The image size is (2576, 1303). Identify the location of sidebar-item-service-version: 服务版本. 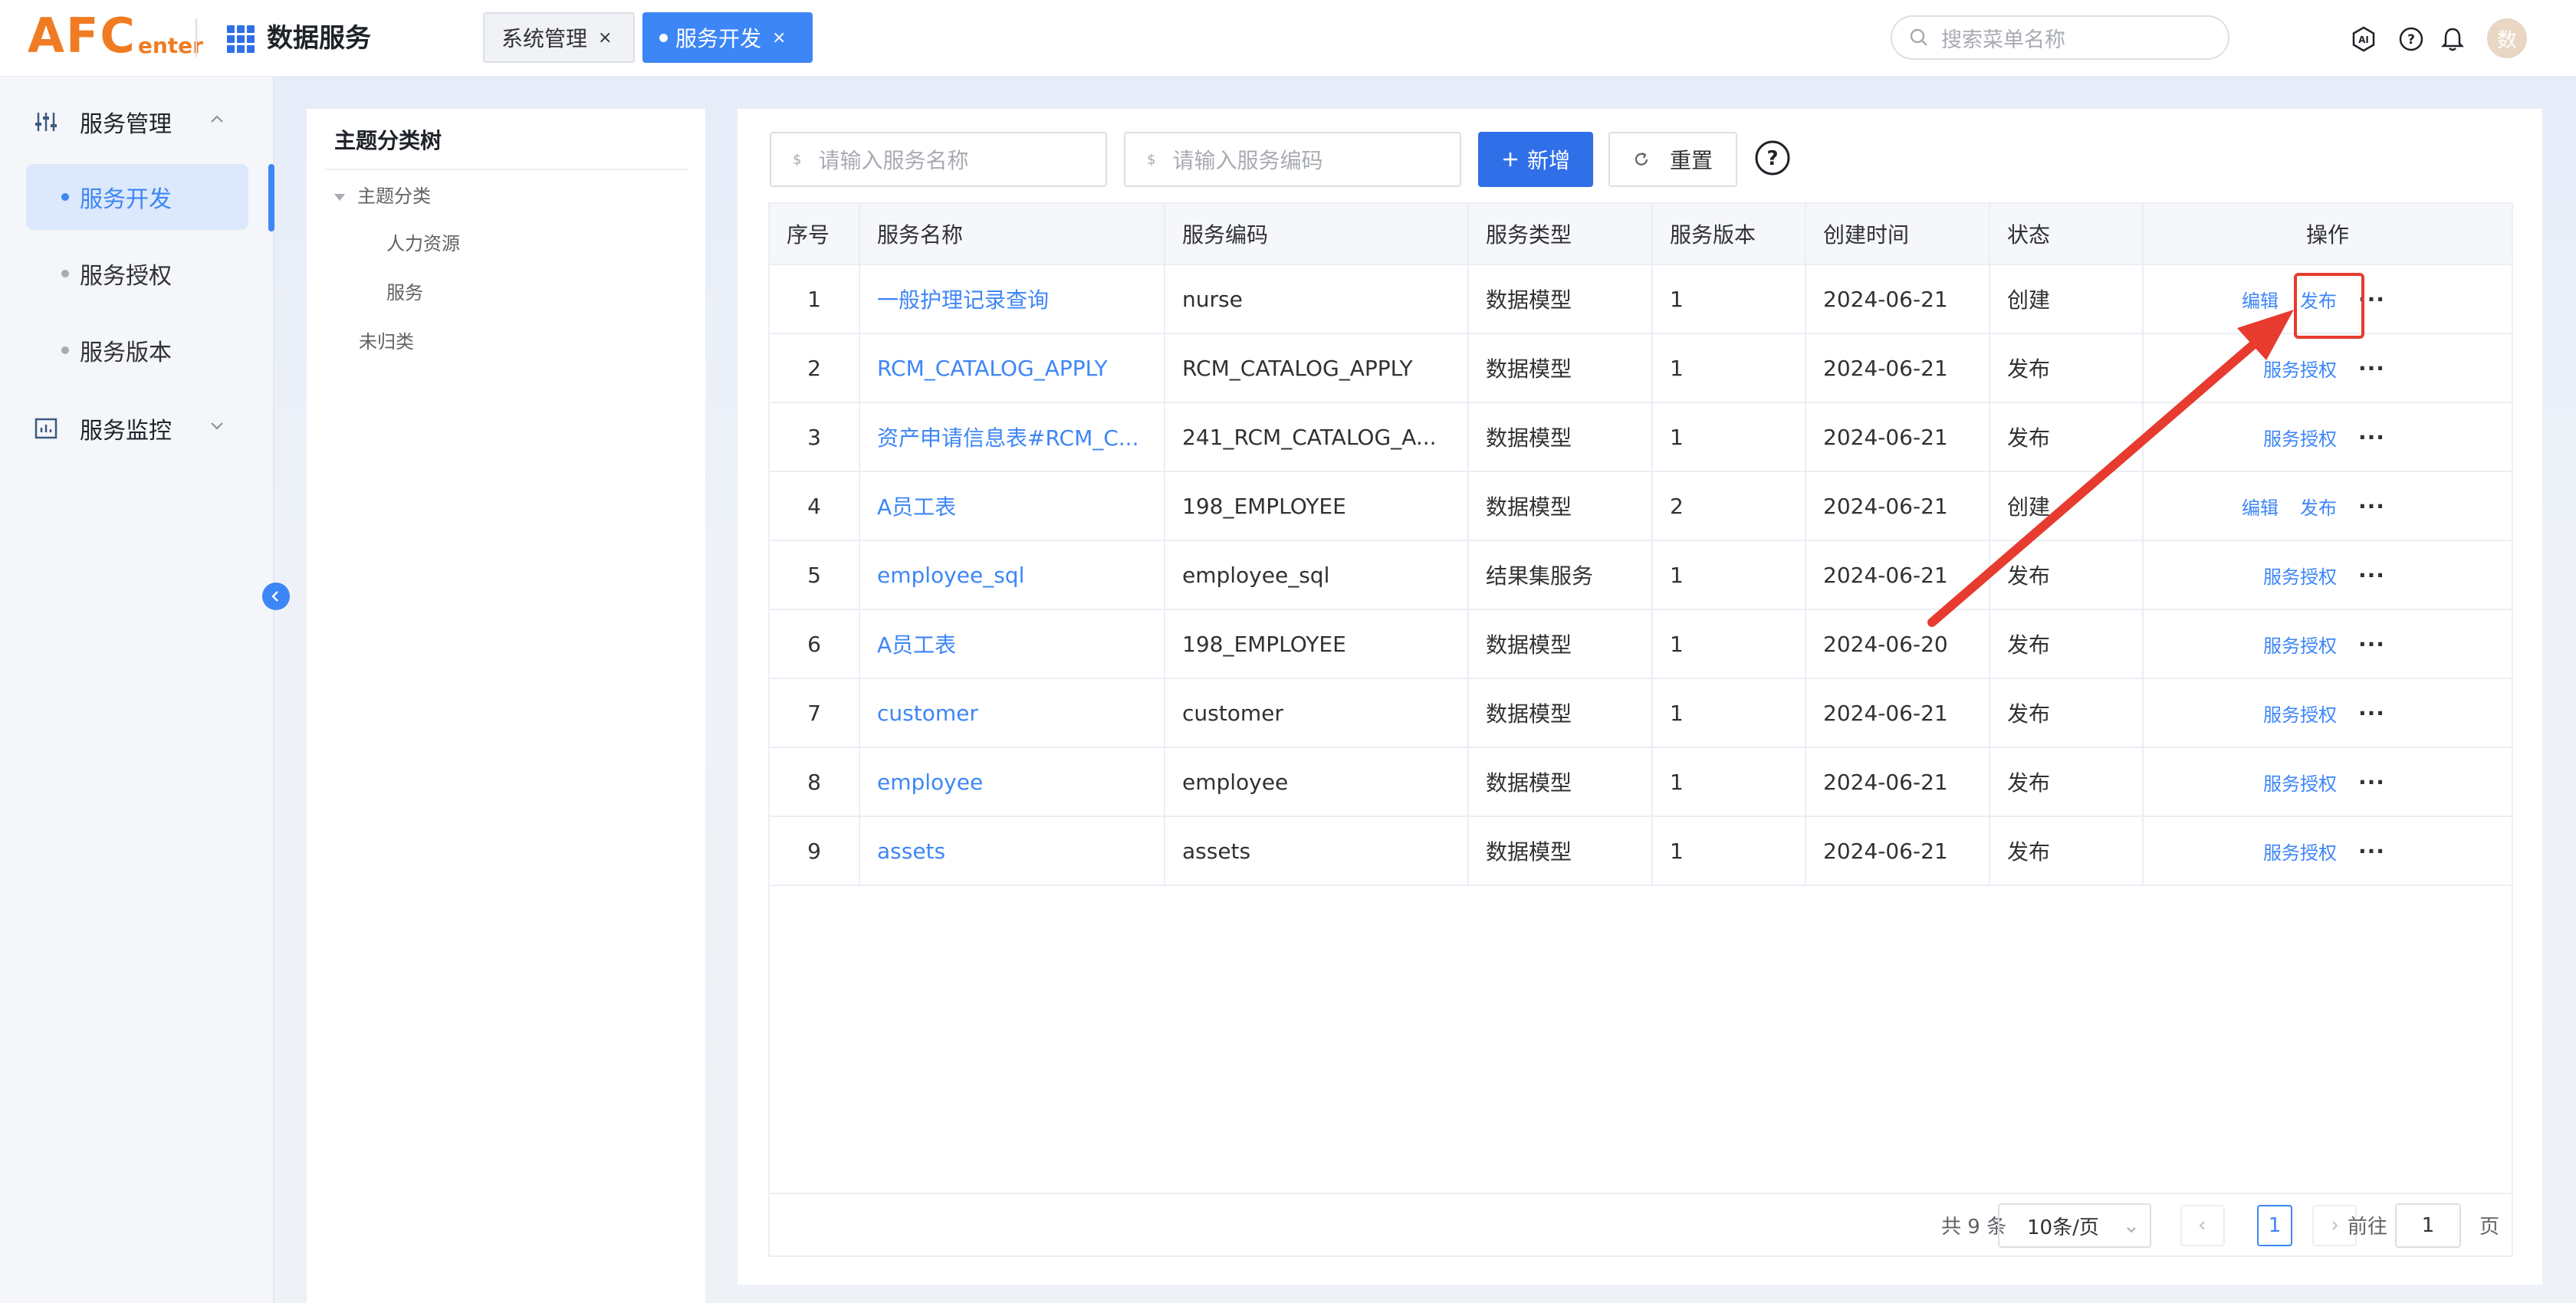
(137, 350).